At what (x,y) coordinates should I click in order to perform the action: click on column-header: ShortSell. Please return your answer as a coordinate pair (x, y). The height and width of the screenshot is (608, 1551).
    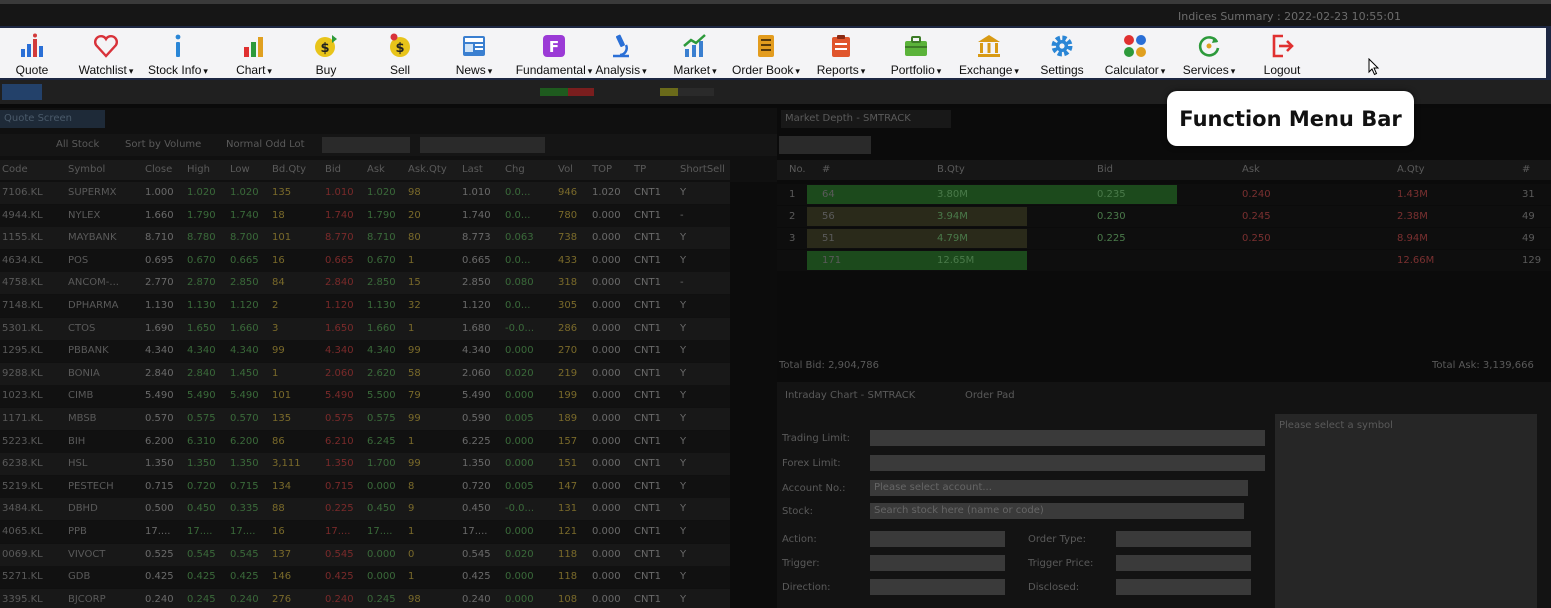
    Looking at the image, I should click on (702, 169).